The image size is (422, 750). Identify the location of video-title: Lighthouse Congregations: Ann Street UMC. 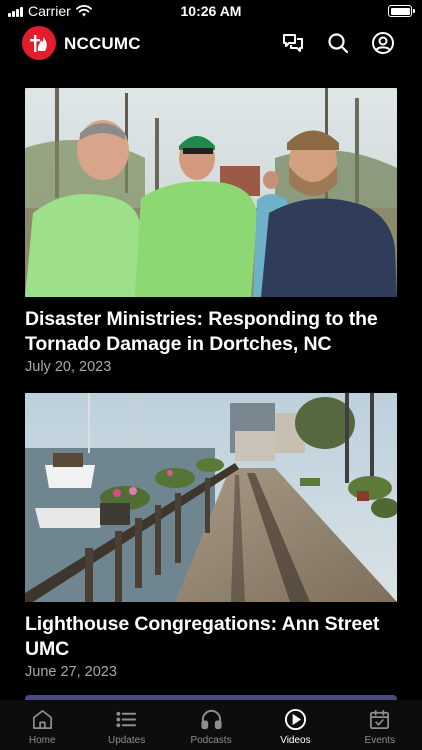
(211, 637).